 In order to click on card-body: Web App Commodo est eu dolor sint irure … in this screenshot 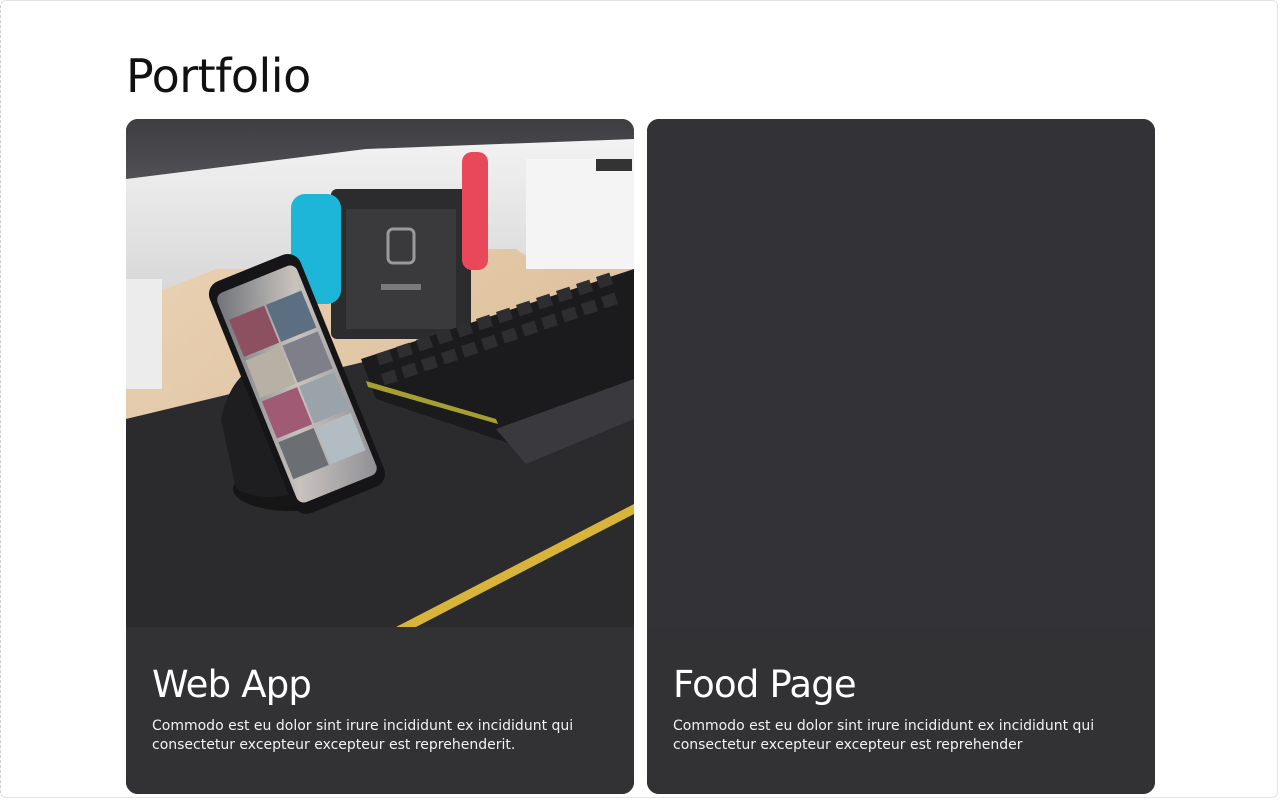, I will do `click(380, 710)`.